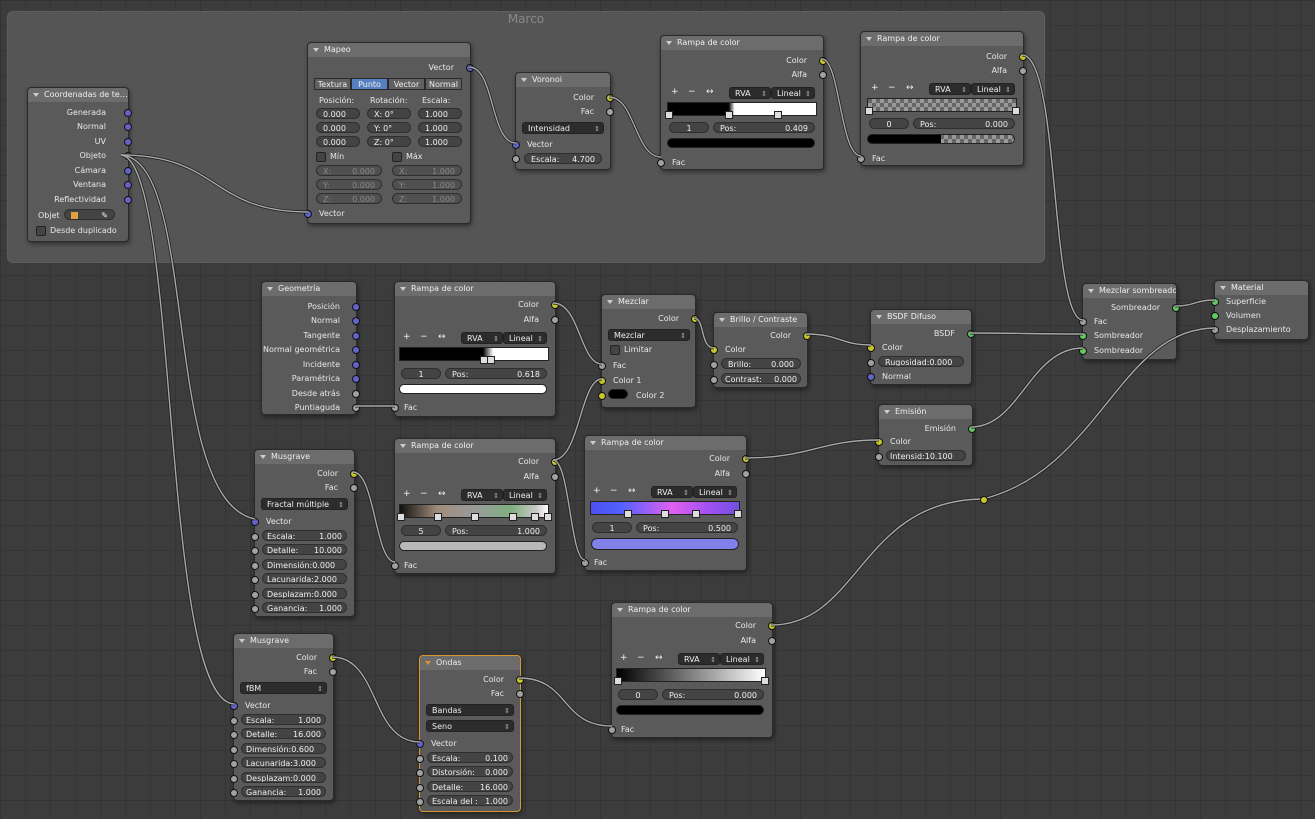  I want to click on socket-window, so click(128, 185).